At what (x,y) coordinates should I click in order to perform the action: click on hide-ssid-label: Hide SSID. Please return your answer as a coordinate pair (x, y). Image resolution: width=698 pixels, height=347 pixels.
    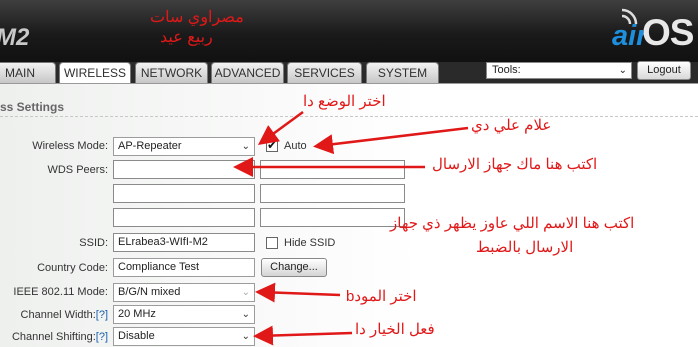
    Looking at the image, I should click on (310, 243).